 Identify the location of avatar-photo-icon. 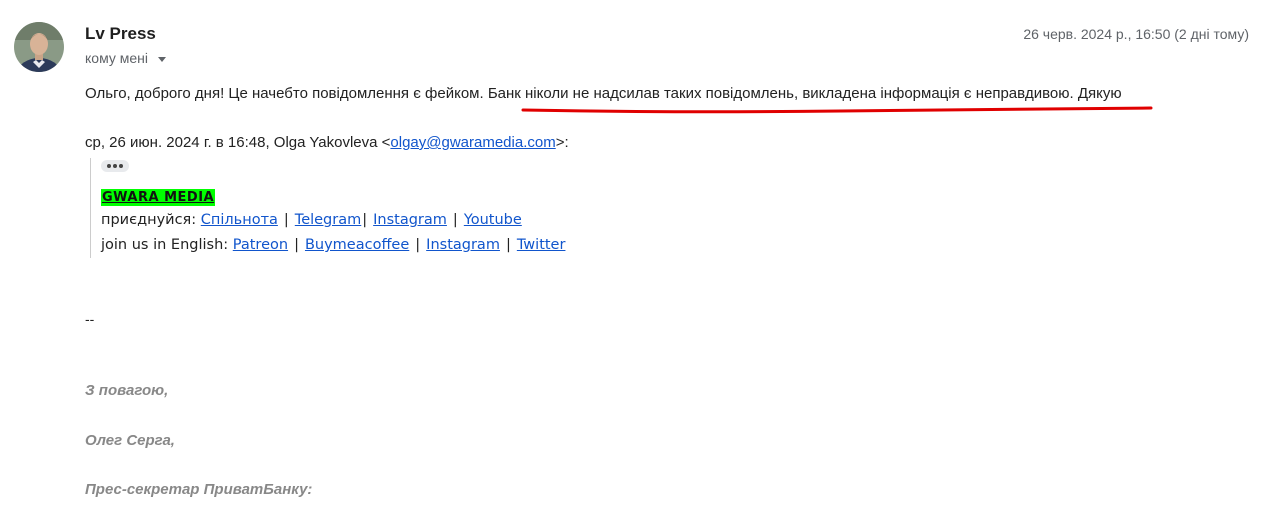
(39, 47).